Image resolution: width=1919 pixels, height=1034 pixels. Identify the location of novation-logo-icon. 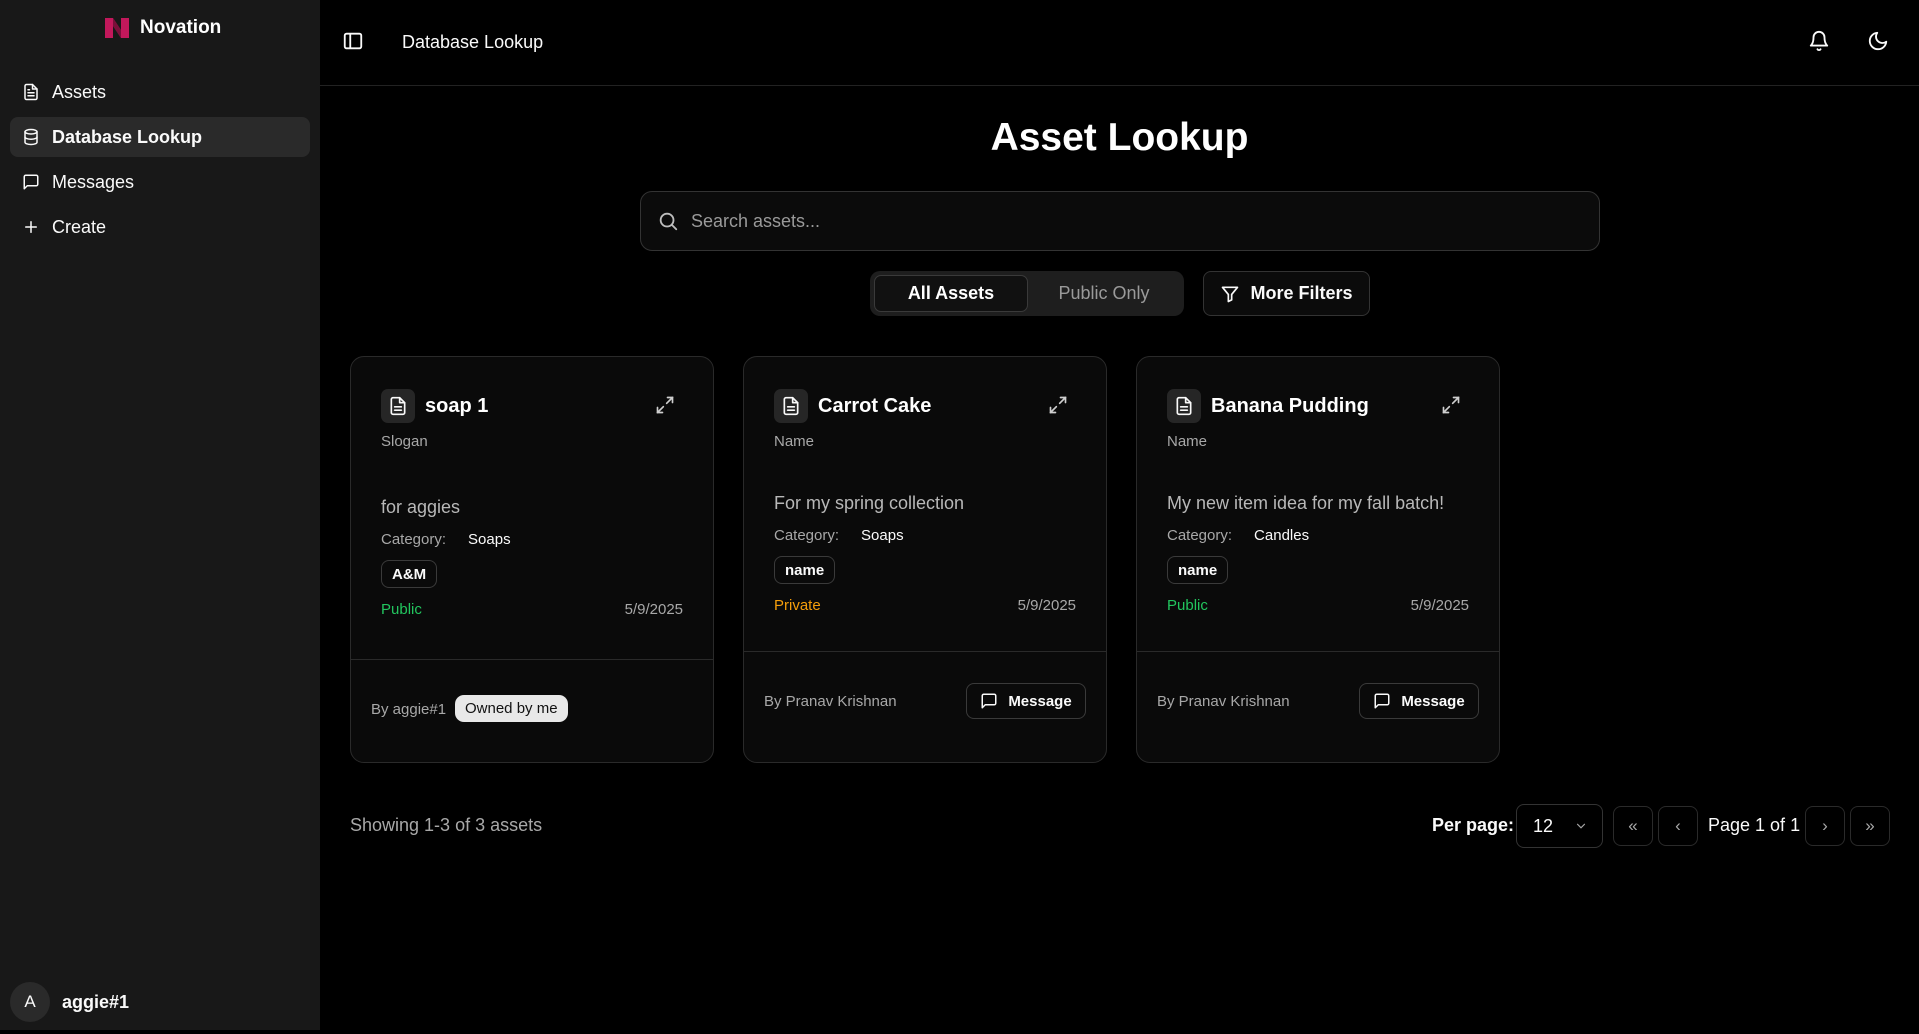
(117, 28).